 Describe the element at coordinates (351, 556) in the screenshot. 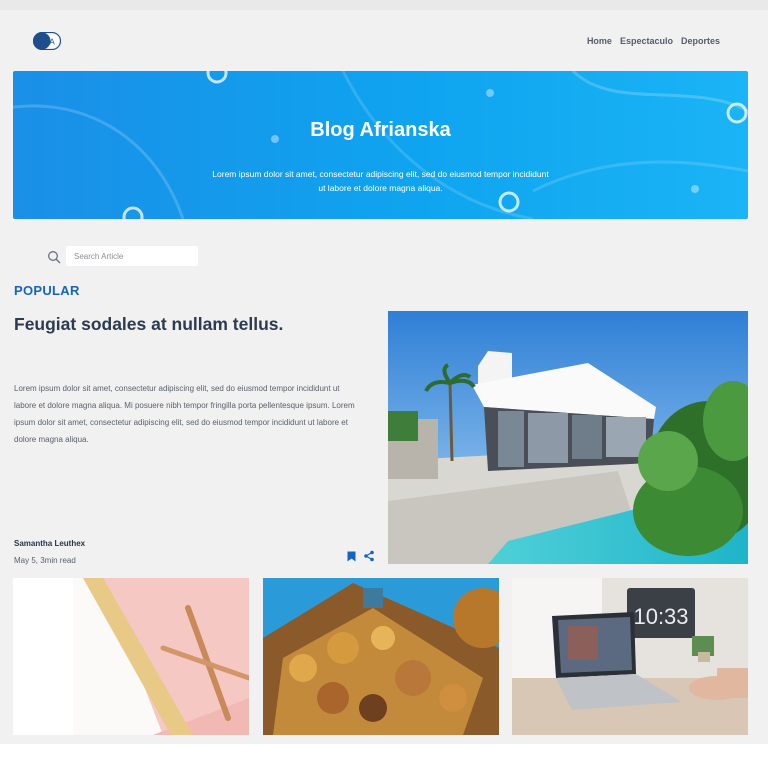

I see `bookmark-icon` at that location.